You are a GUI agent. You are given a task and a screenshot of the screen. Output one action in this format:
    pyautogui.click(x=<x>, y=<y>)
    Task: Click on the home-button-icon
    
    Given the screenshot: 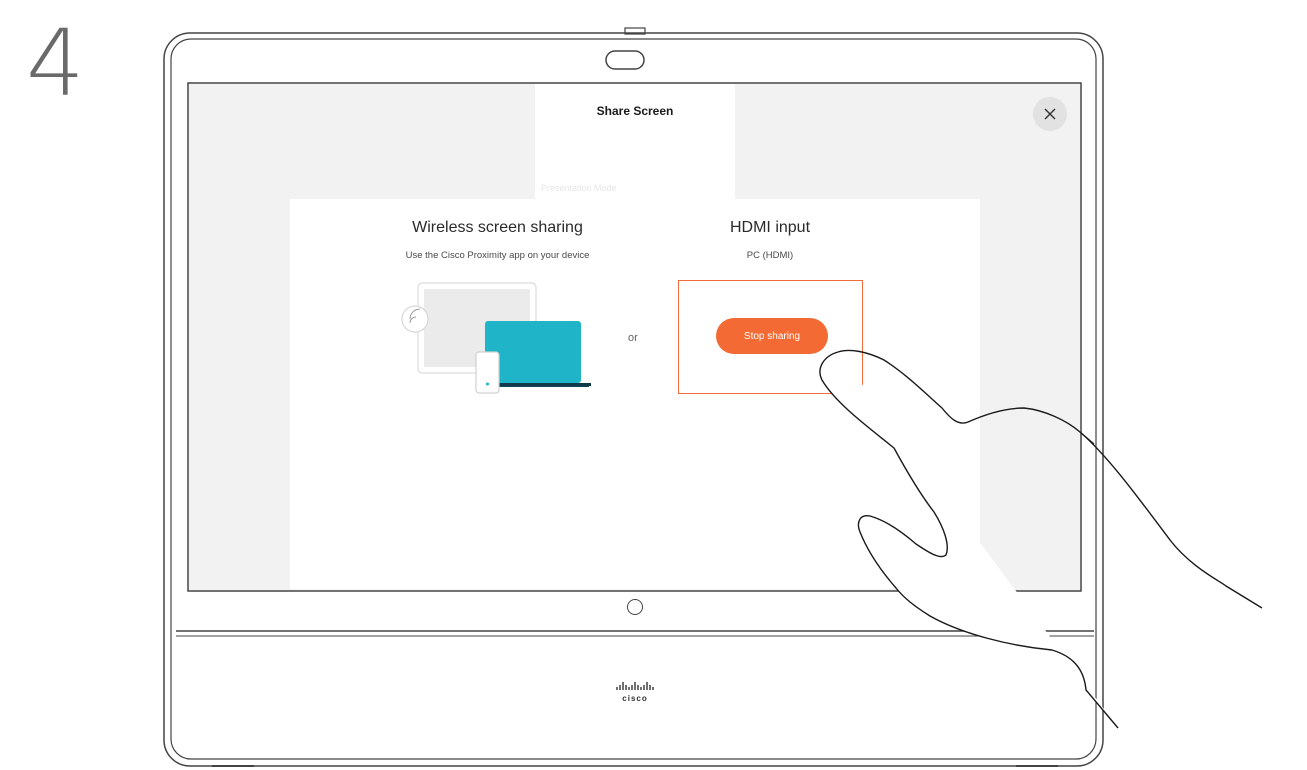 What is the action you would take?
    pyautogui.click(x=635, y=607)
    